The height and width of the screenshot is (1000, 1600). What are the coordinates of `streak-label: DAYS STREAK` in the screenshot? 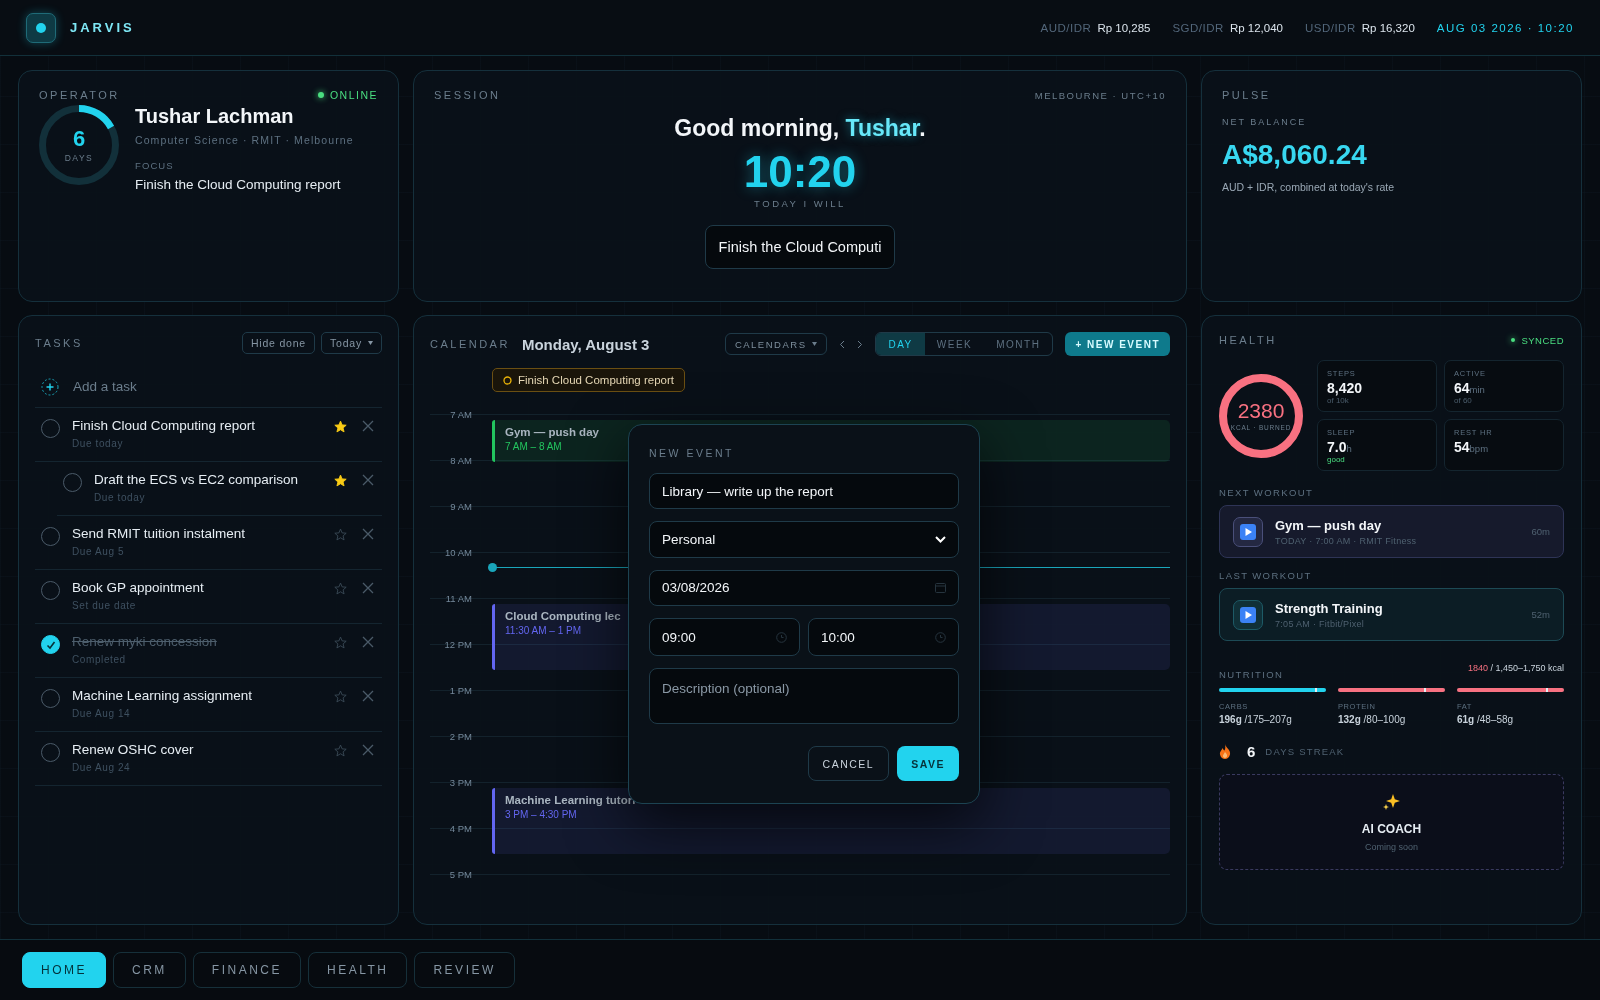 It's located at (1305, 751).